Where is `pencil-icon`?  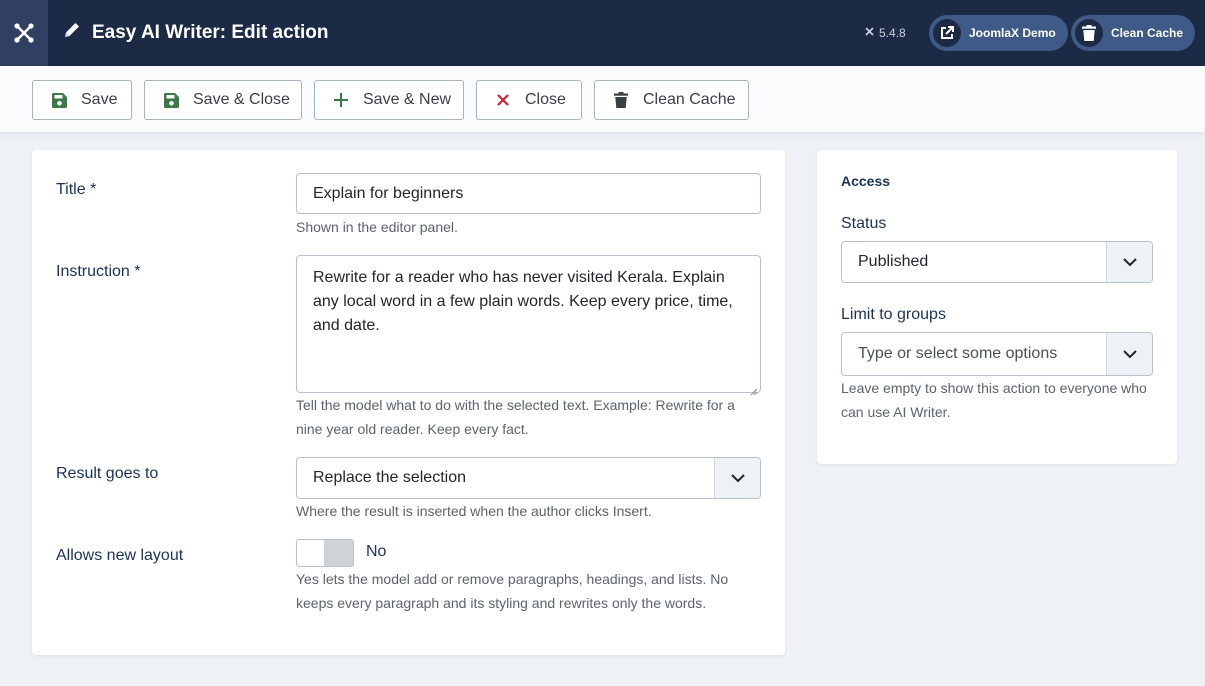 pencil-icon is located at coordinates (72, 33).